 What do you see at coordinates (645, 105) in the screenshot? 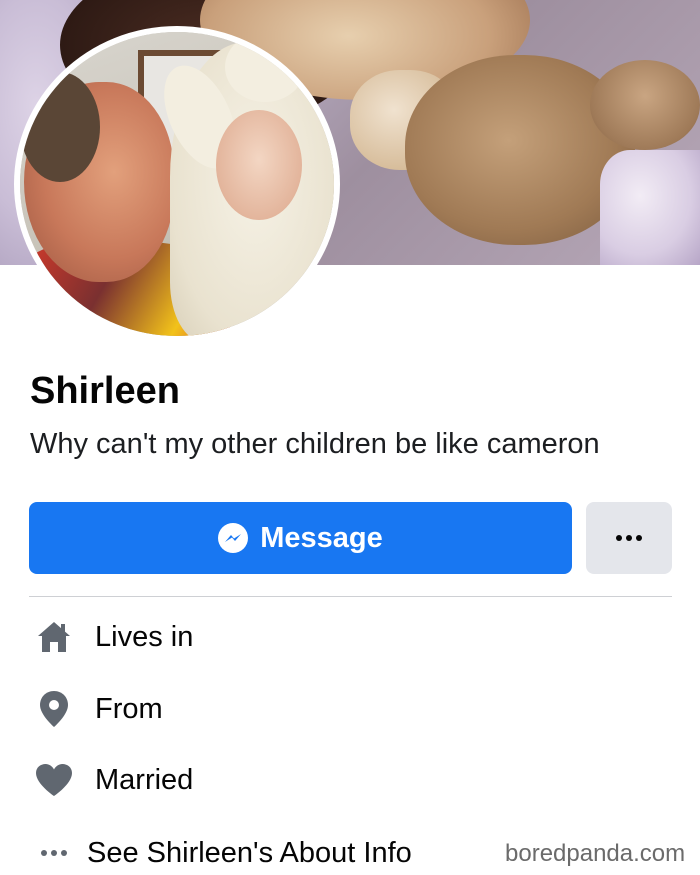
I see `cover-plush-tail` at bounding box center [645, 105].